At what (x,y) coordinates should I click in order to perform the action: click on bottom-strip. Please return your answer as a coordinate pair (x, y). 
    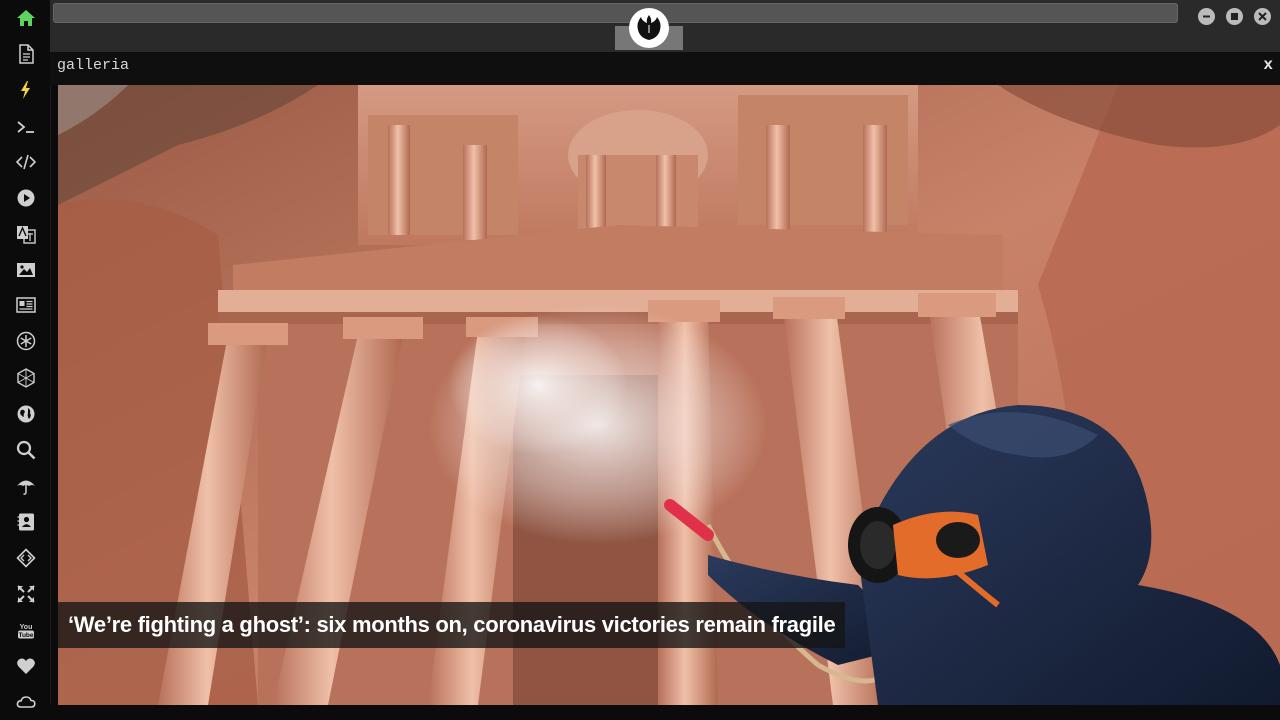
    Looking at the image, I should click on (665, 712).